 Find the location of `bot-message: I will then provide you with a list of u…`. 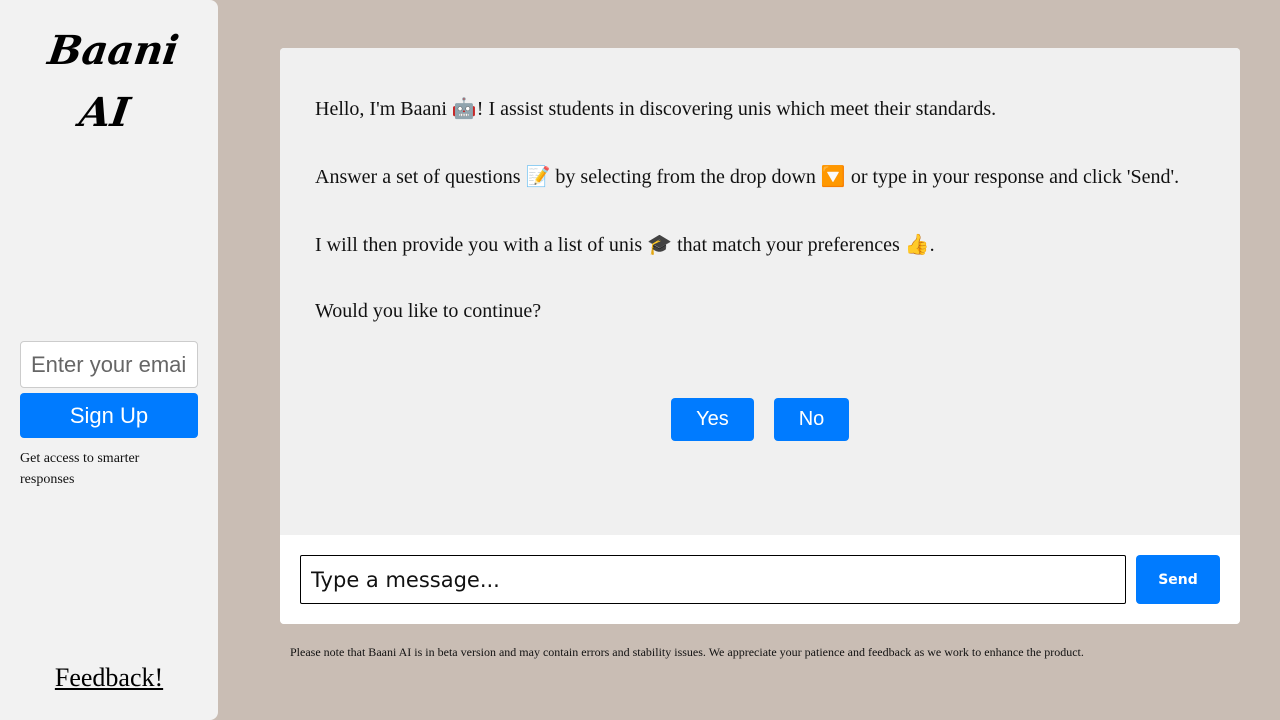

bot-message: I will then provide you with a list of u… is located at coordinates (625, 245).